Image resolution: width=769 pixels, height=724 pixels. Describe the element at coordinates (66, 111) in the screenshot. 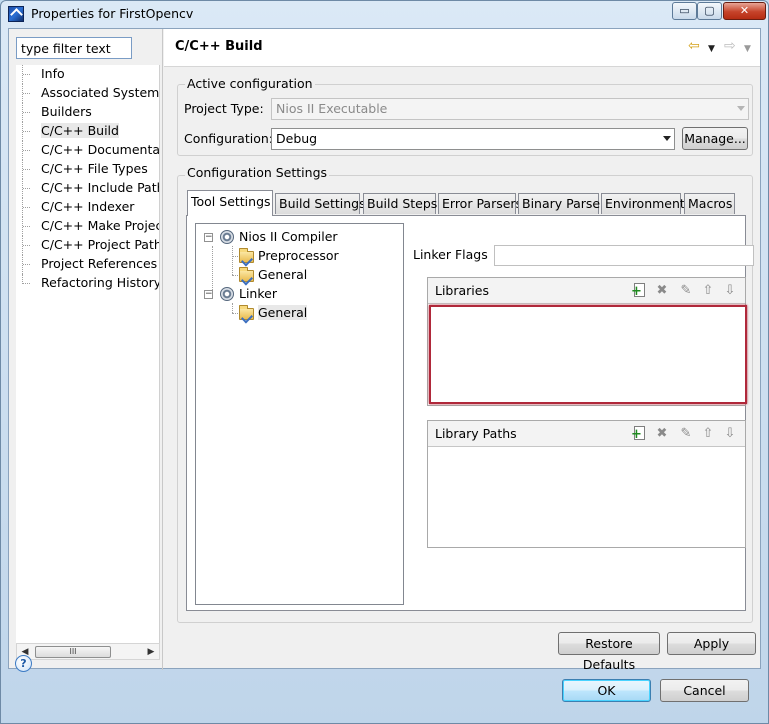

I see `nav-item-label: Builders` at that location.